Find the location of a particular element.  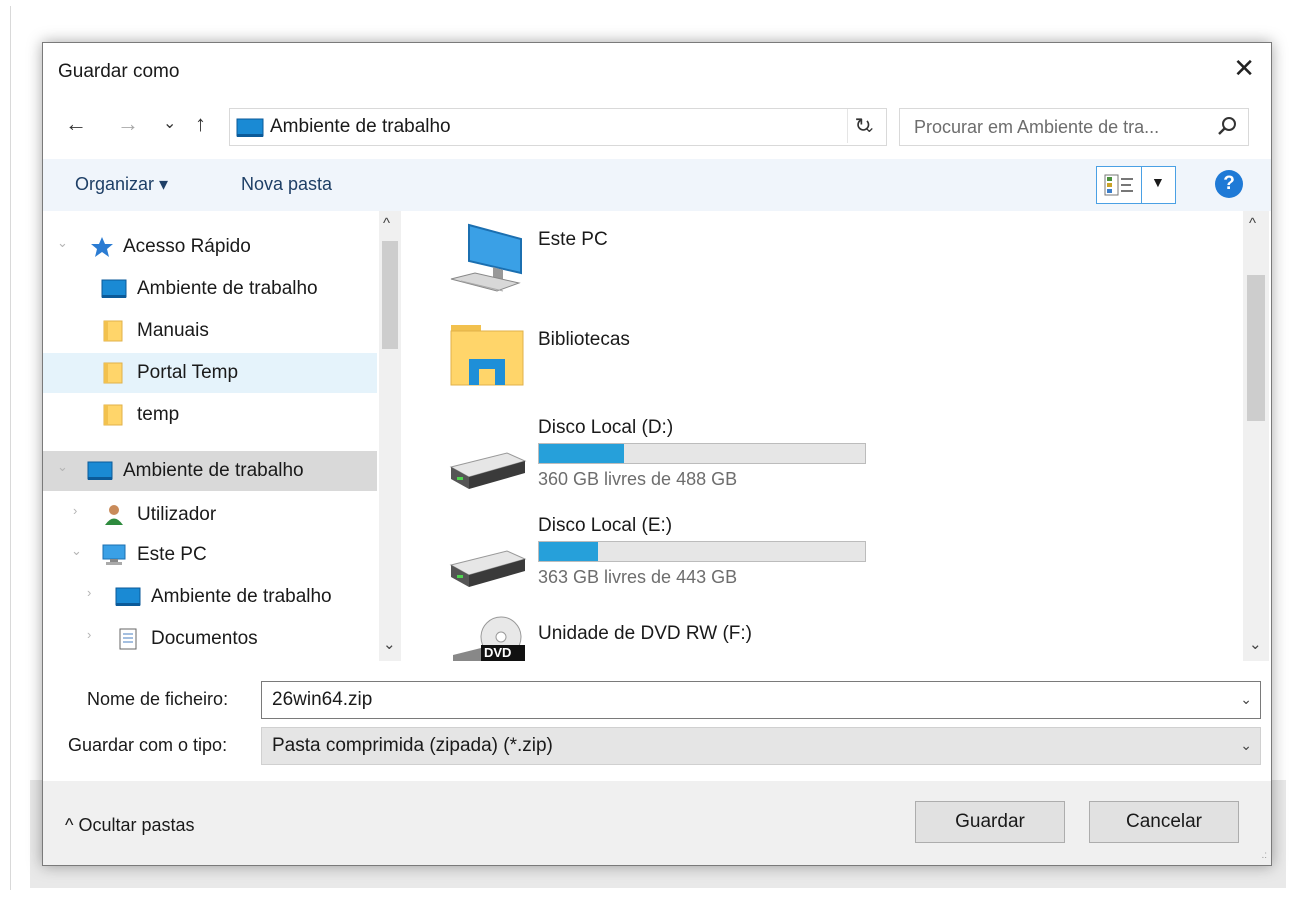

organize-button: Organizar ▾ is located at coordinates (121, 184).